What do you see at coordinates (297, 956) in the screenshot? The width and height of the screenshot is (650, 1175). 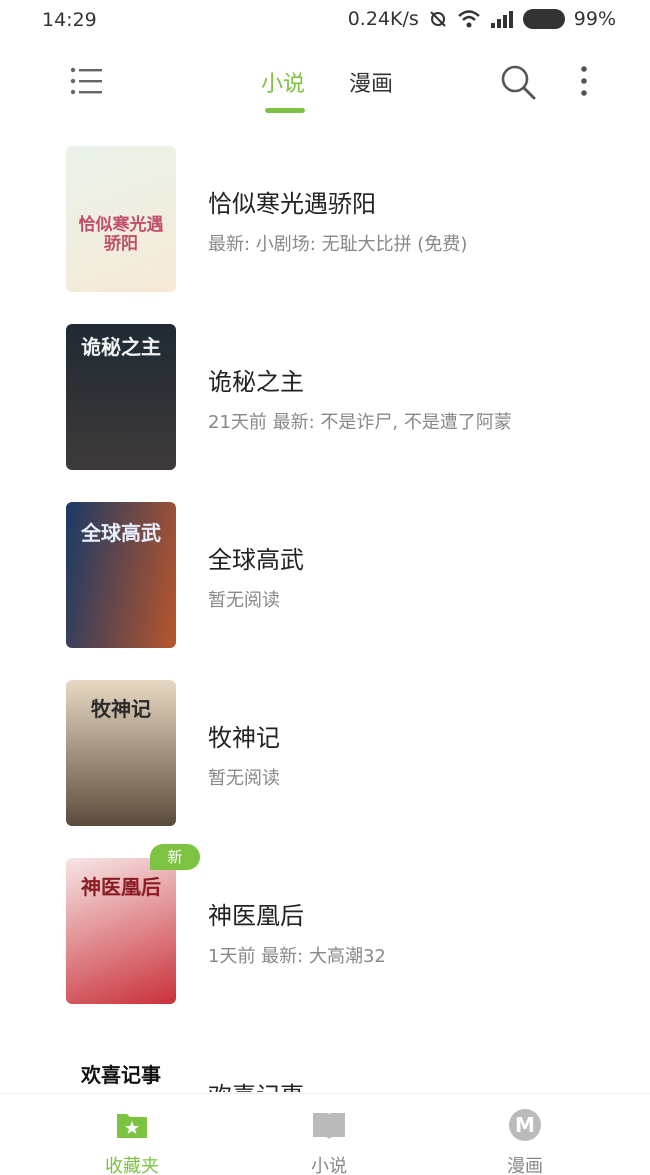 I see `book-latest: 1天前 最新: 大高潮32` at bounding box center [297, 956].